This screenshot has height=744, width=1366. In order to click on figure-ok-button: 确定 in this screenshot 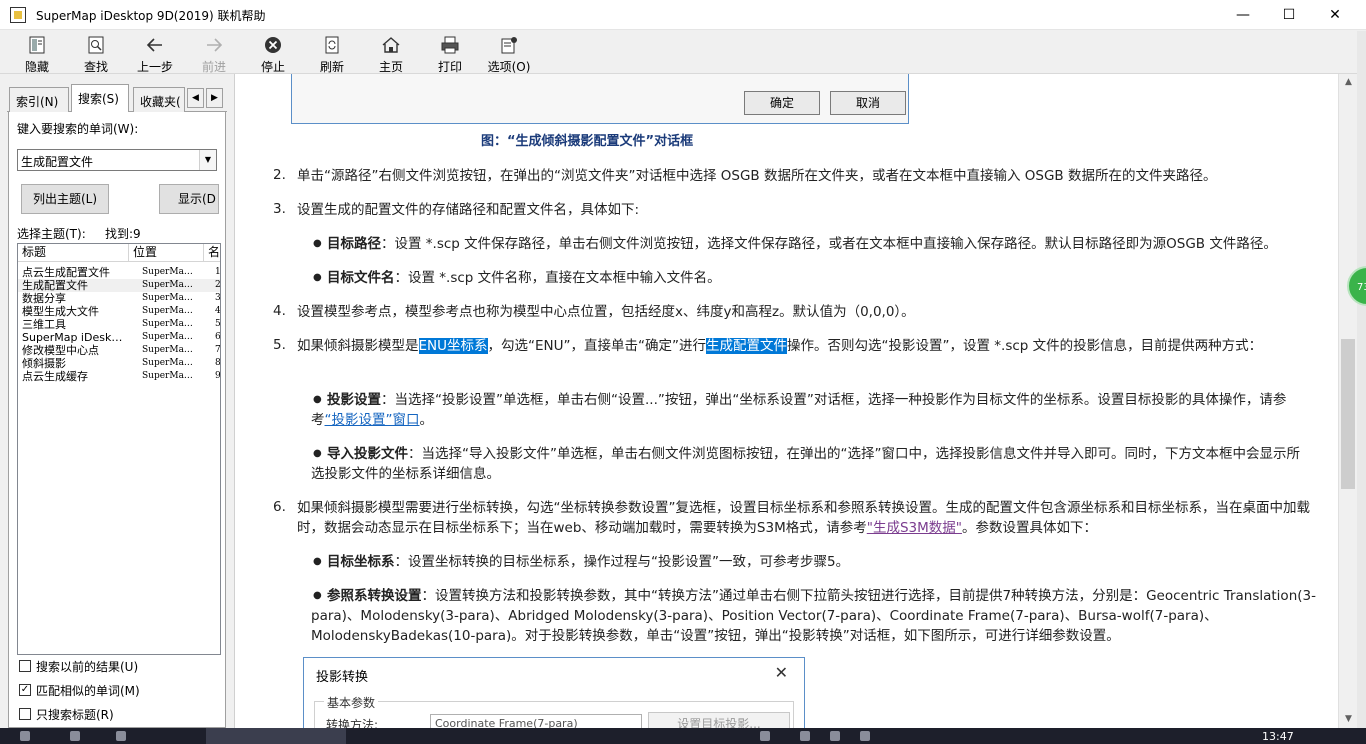, I will do `click(782, 103)`.